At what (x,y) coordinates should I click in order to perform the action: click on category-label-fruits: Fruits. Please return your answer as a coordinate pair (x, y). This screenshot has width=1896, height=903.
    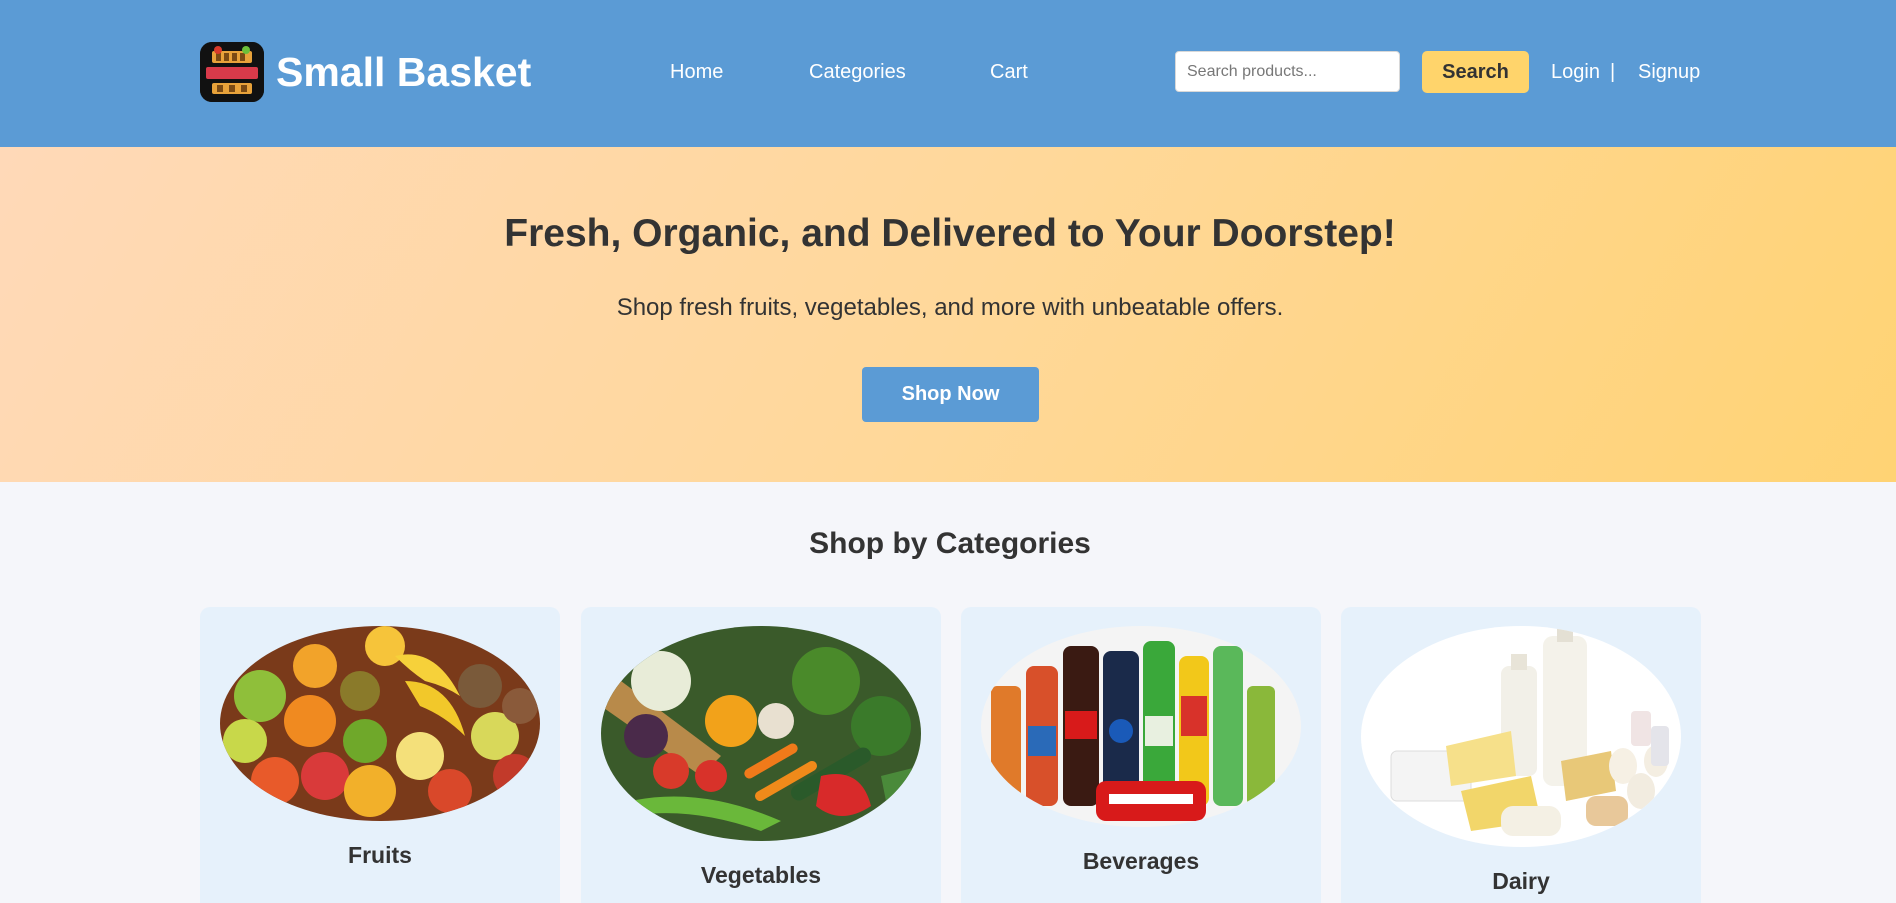
    Looking at the image, I should click on (380, 855).